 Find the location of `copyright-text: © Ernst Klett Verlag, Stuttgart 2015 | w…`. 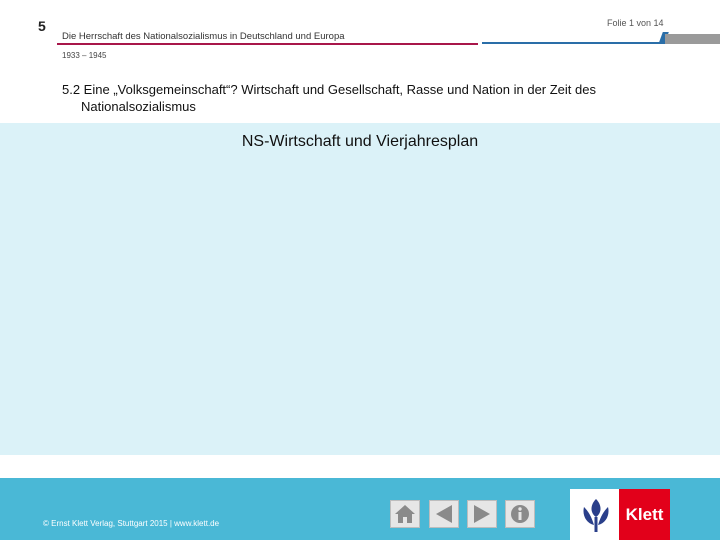

copyright-text: © Ernst Klett Verlag, Stuttgart 2015 | w… is located at coordinates (131, 523).